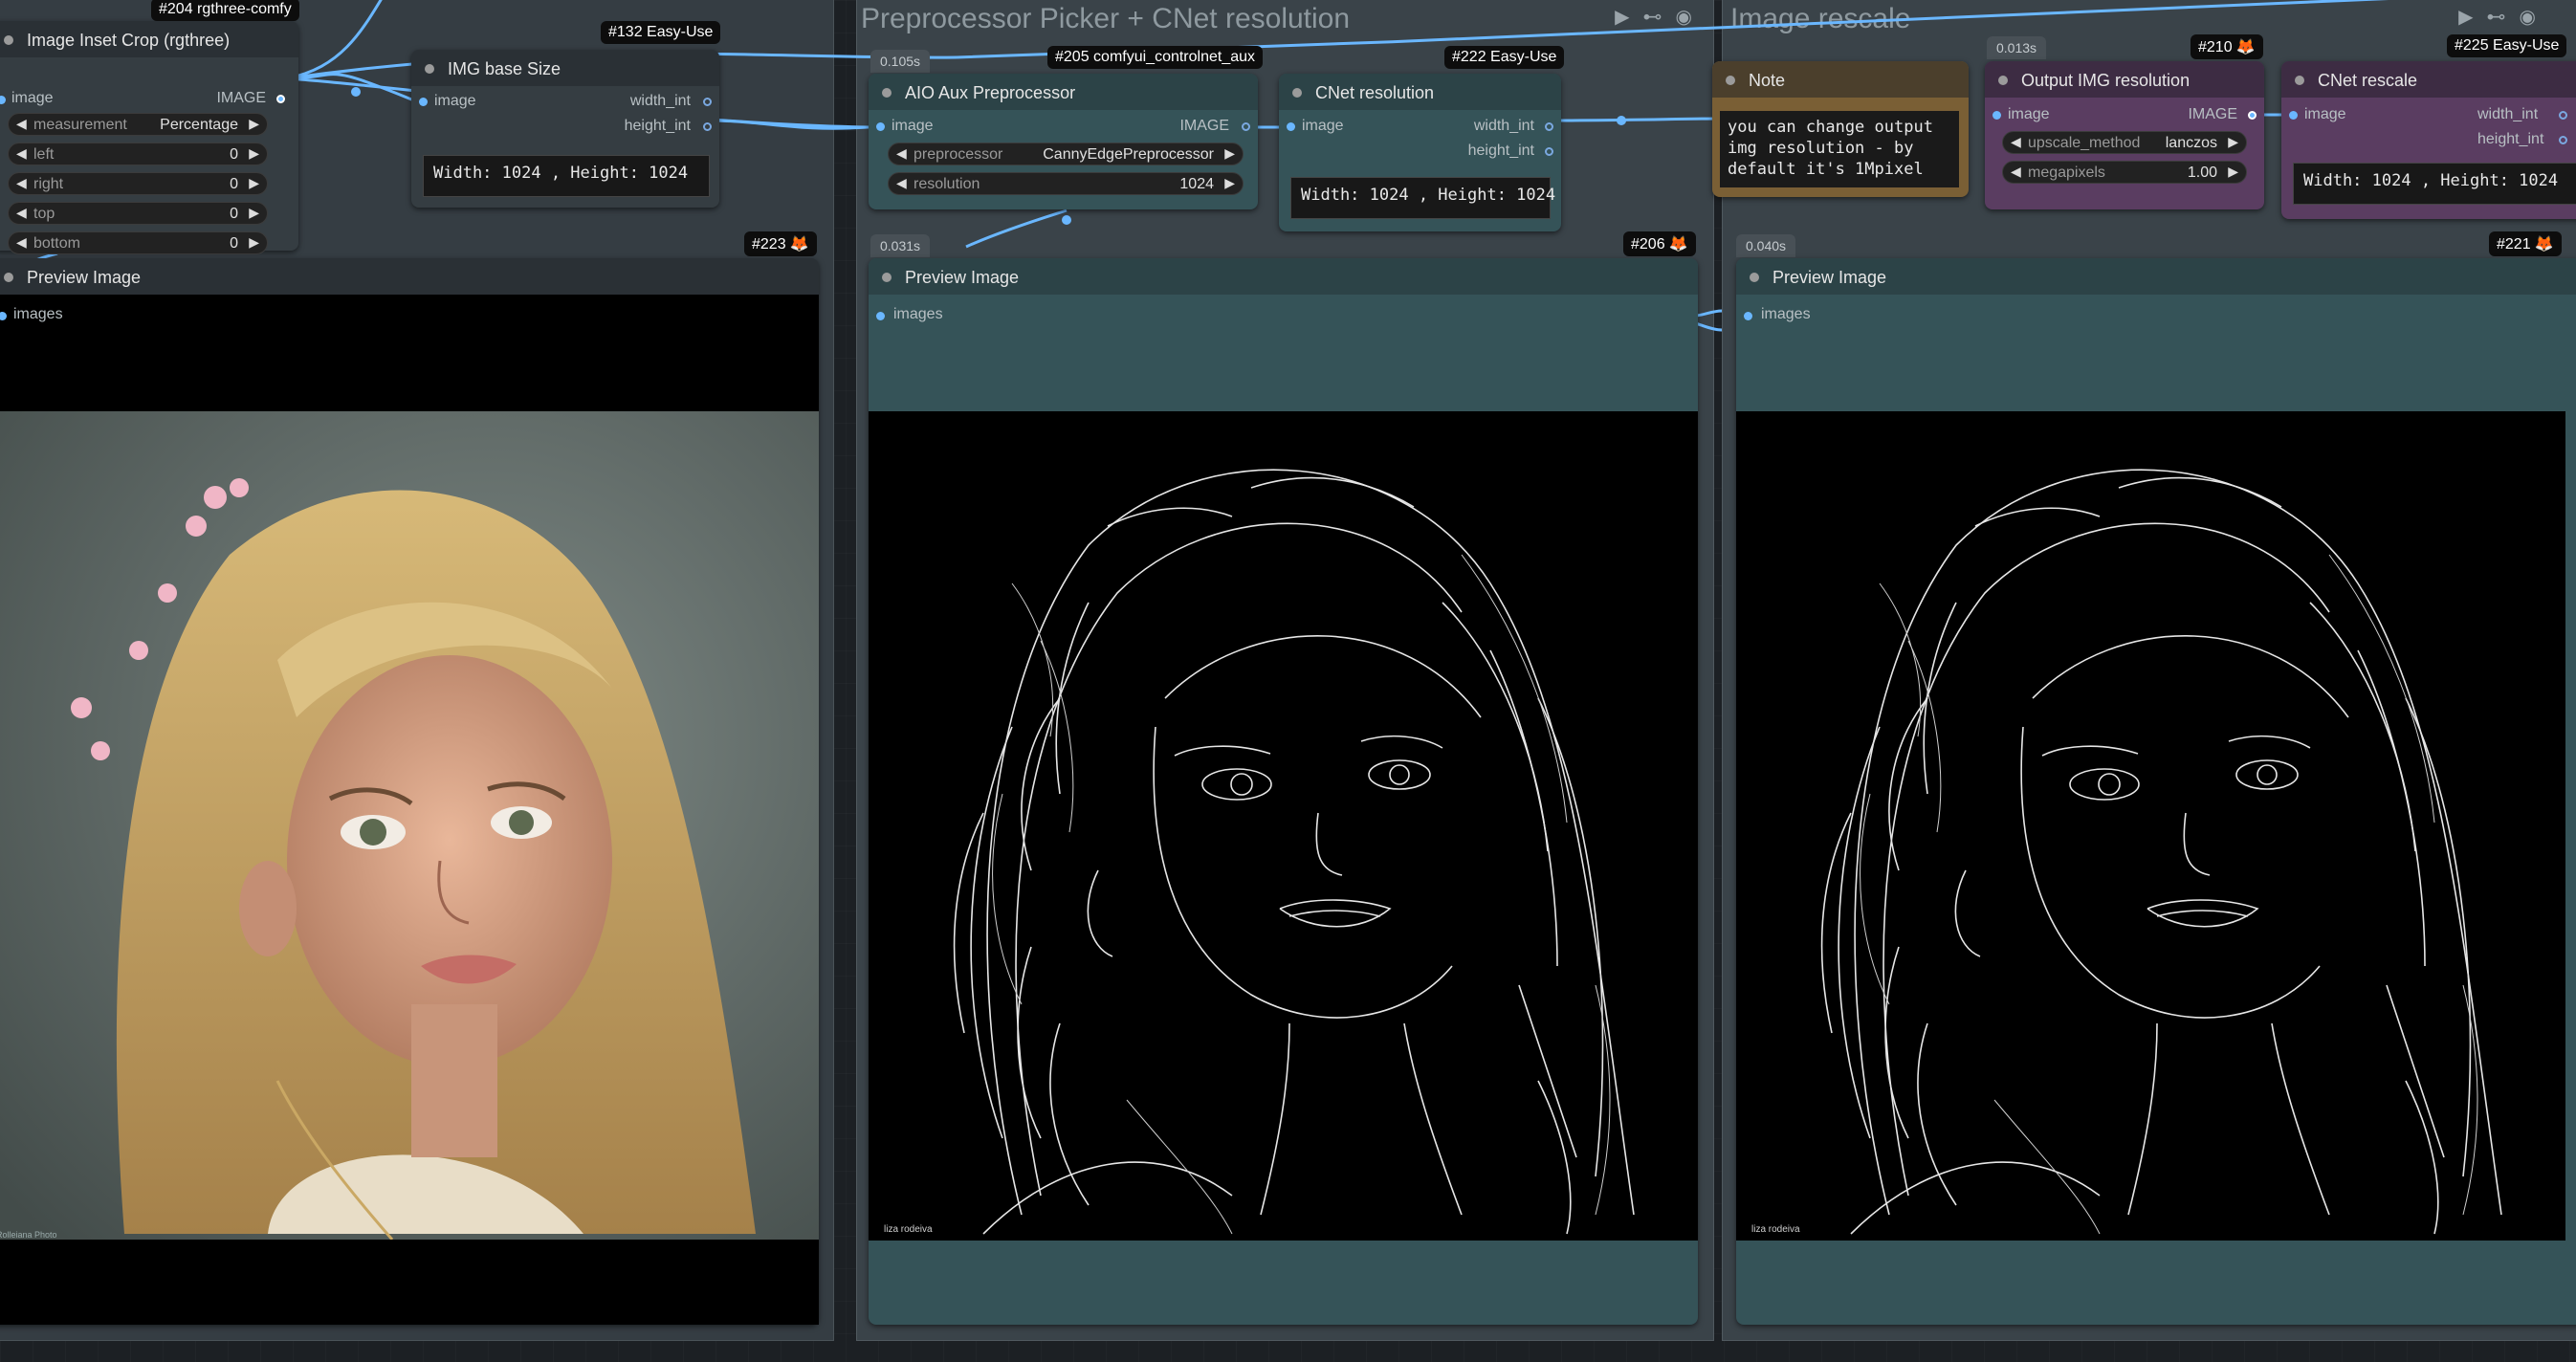 The image size is (2576, 1362). I want to click on group-title: Preprocessor Picker + CNet resolution, so click(1105, 19).